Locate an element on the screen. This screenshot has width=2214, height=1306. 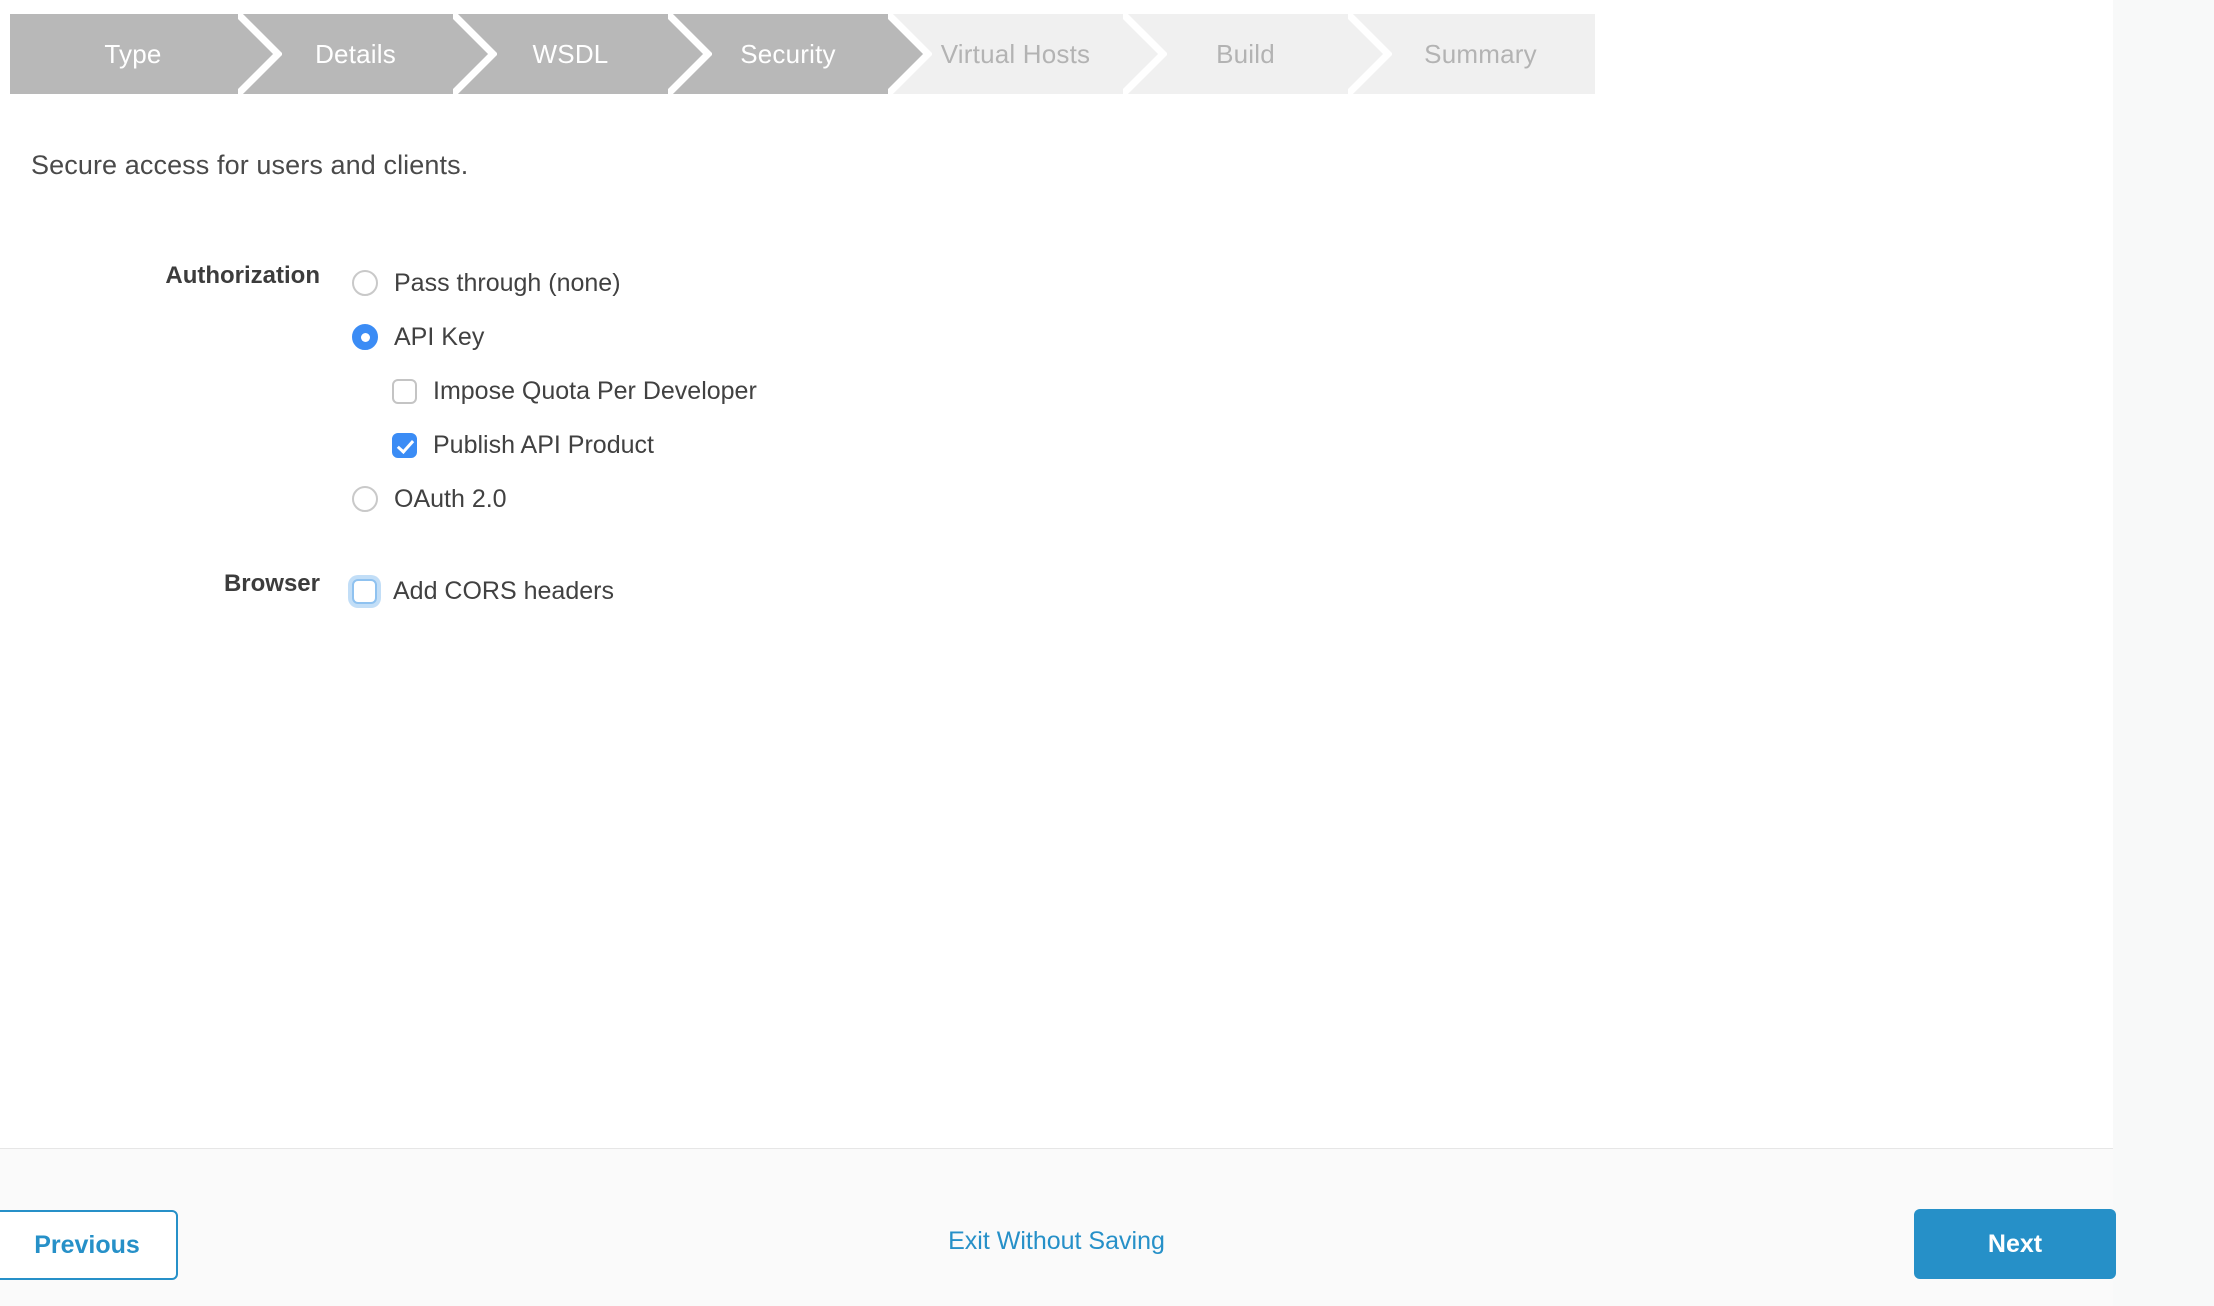
option-oauth-2-0: OAuth 2.0 is located at coordinates (1232, 499).